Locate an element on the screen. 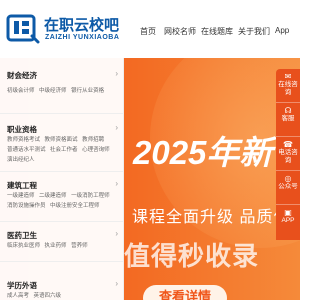  nav-about: 关于我们 is located at coordinates (254, 31).